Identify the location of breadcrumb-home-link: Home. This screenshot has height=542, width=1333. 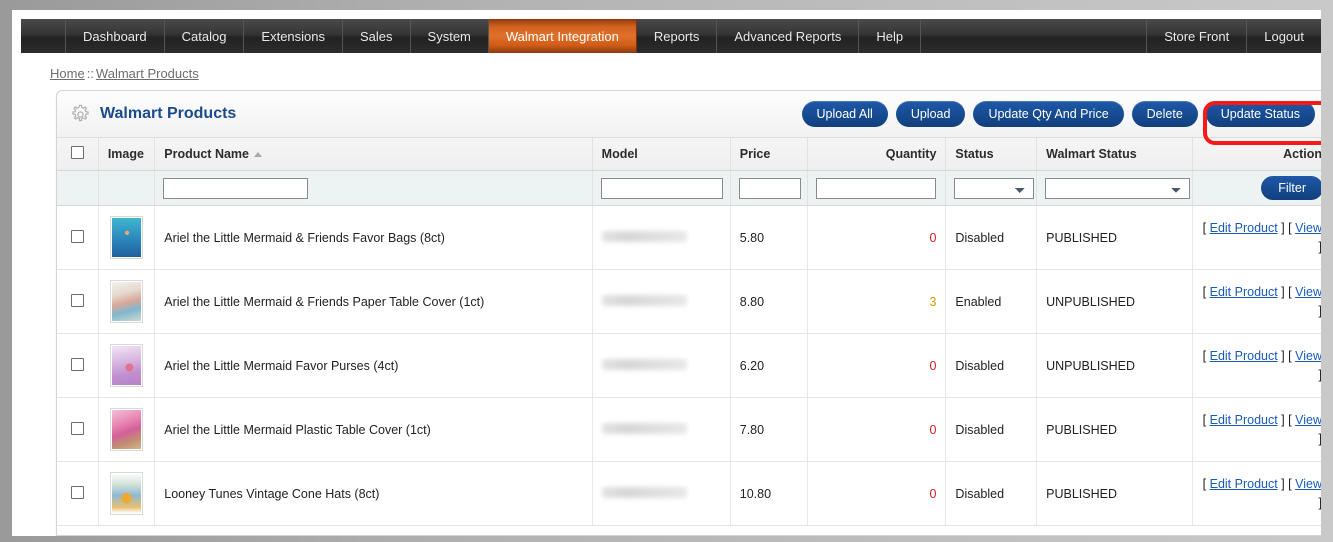
(67, 73).